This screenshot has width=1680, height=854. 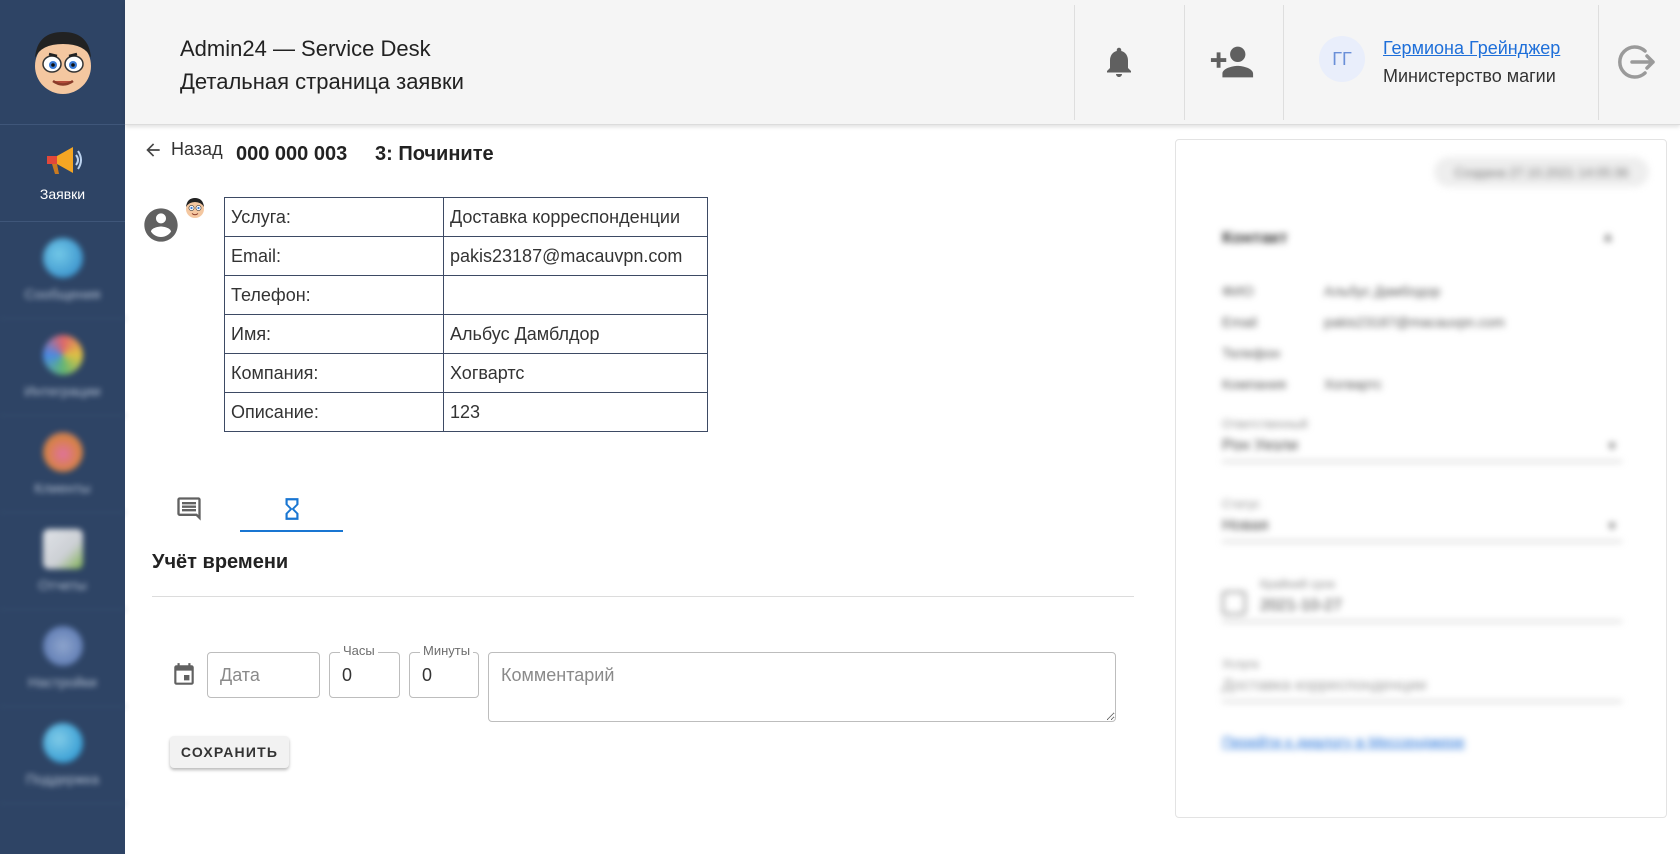 I want to click on settings-icon, so click(x=62, y=646).